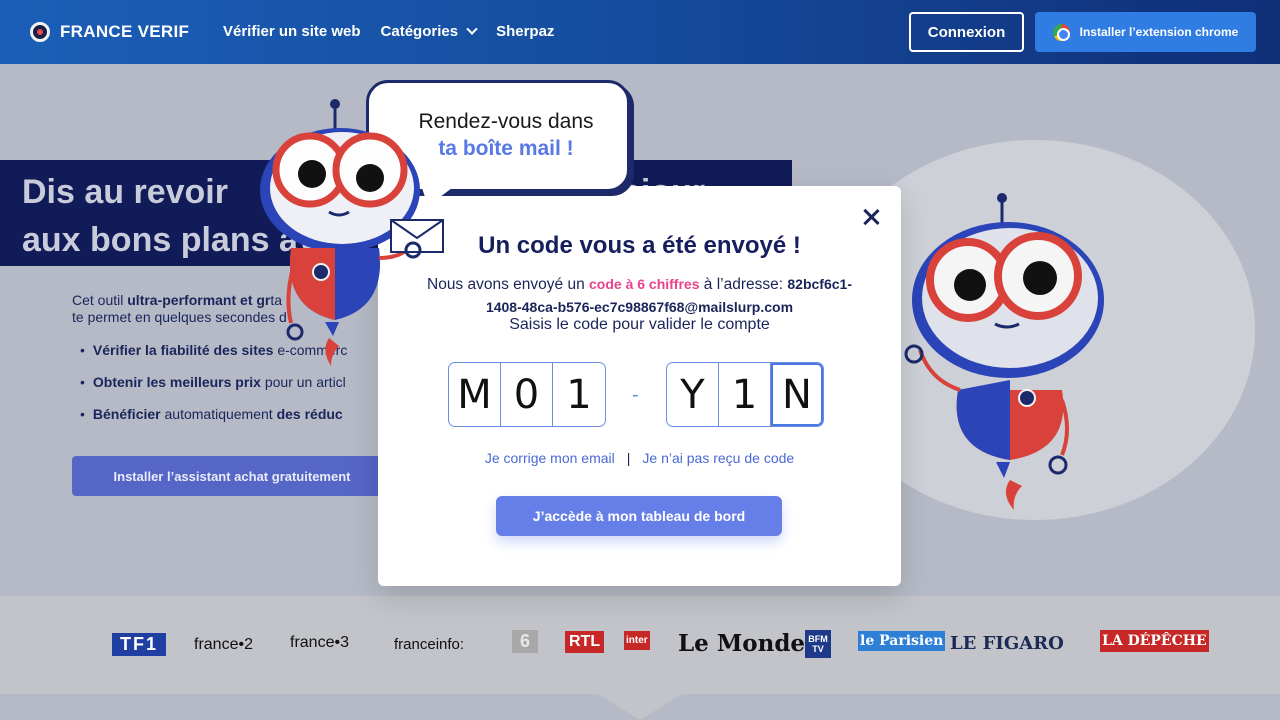  Describe the element at coordinates (139, 644) in the screenshot. I see `media-logo-tf1: TF1` at that location.